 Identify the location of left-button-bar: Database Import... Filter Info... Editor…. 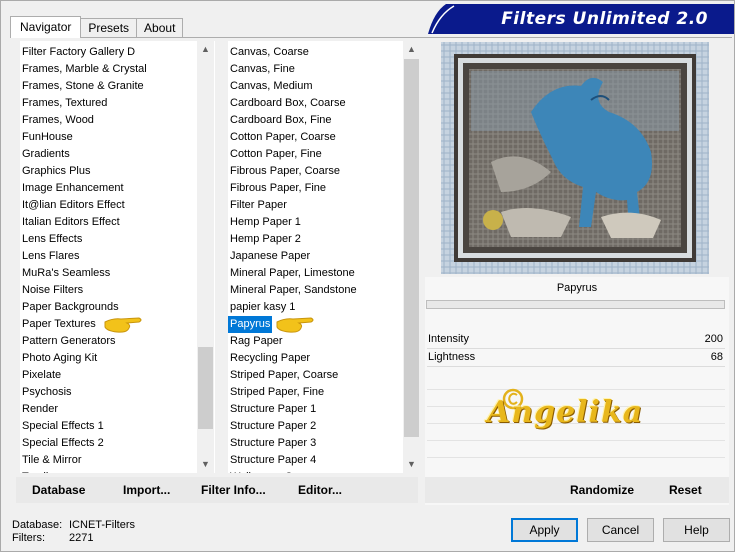
(217, 490).